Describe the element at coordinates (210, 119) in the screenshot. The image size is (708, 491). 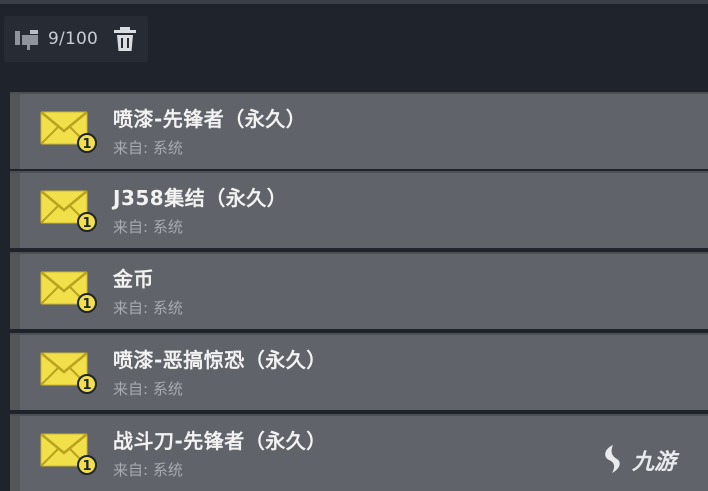
I see `mail-title: 喷漆-先锋者（永久）` at that location.